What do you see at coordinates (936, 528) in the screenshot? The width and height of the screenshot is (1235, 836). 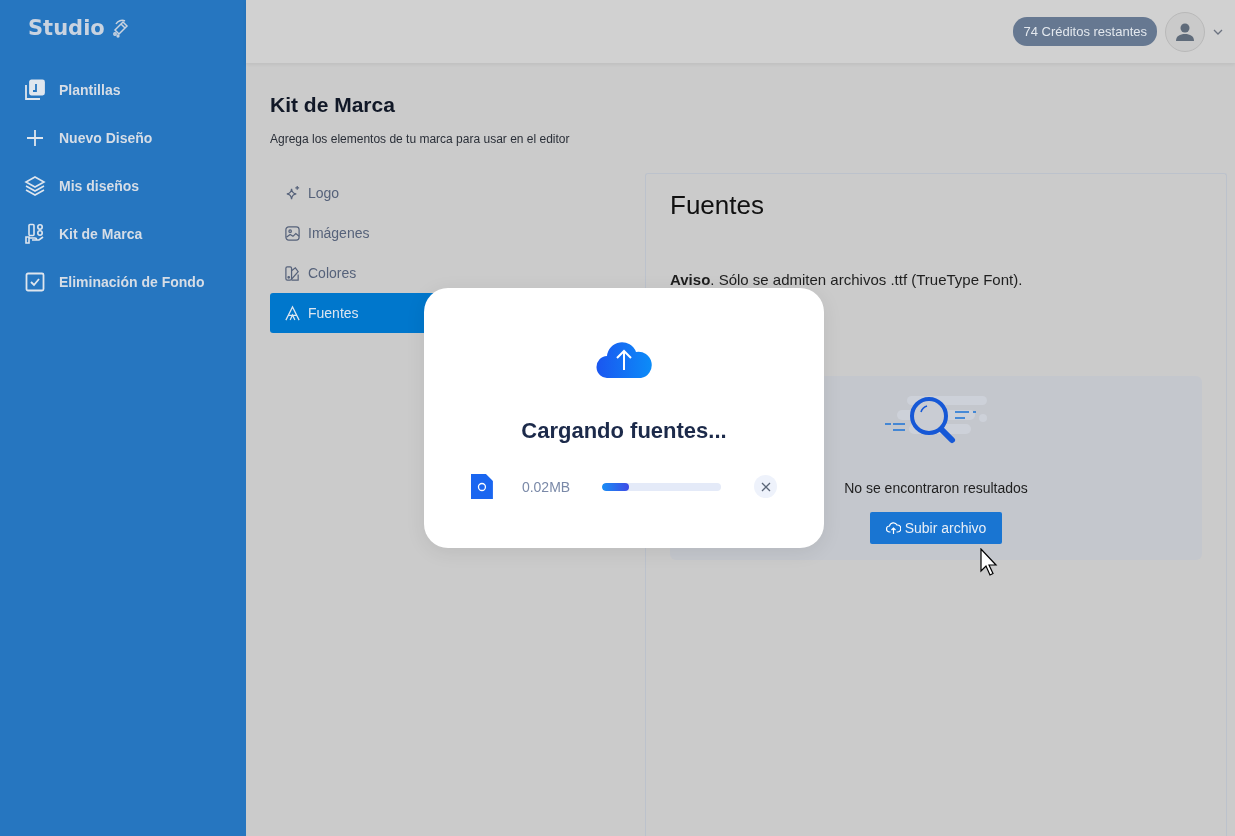 I see `upload-button: Subir archivo` at bounding box center [936, 528].